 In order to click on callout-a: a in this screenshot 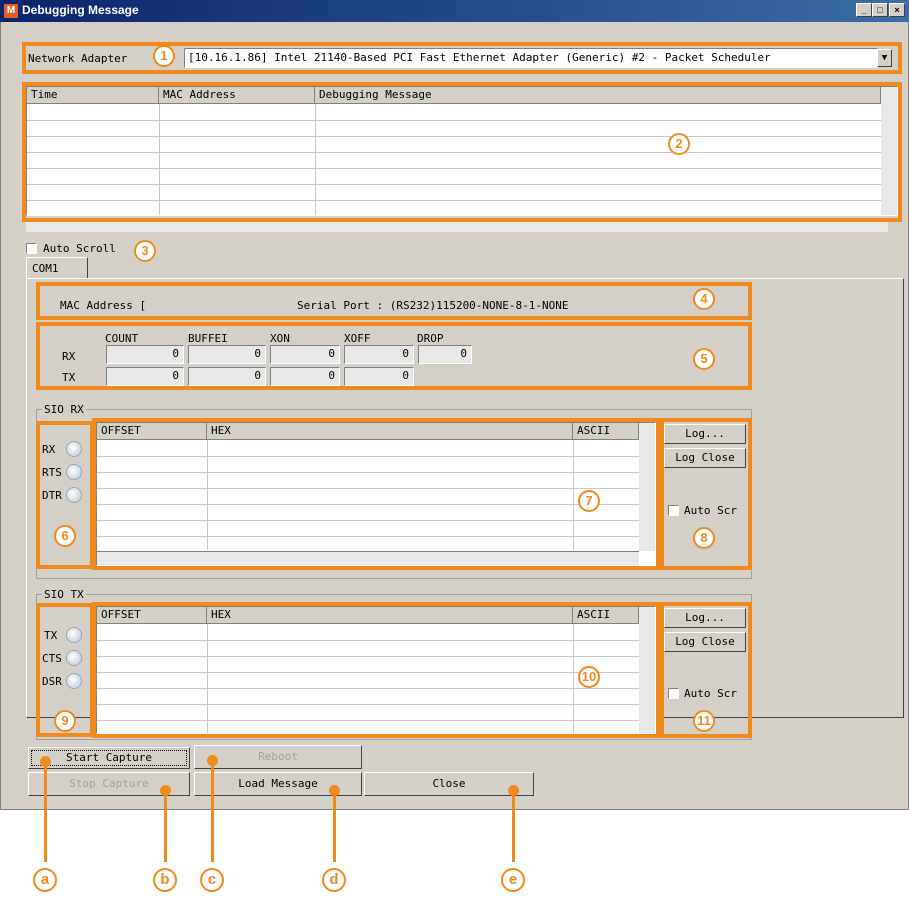, I will do `click(45, 880)`.